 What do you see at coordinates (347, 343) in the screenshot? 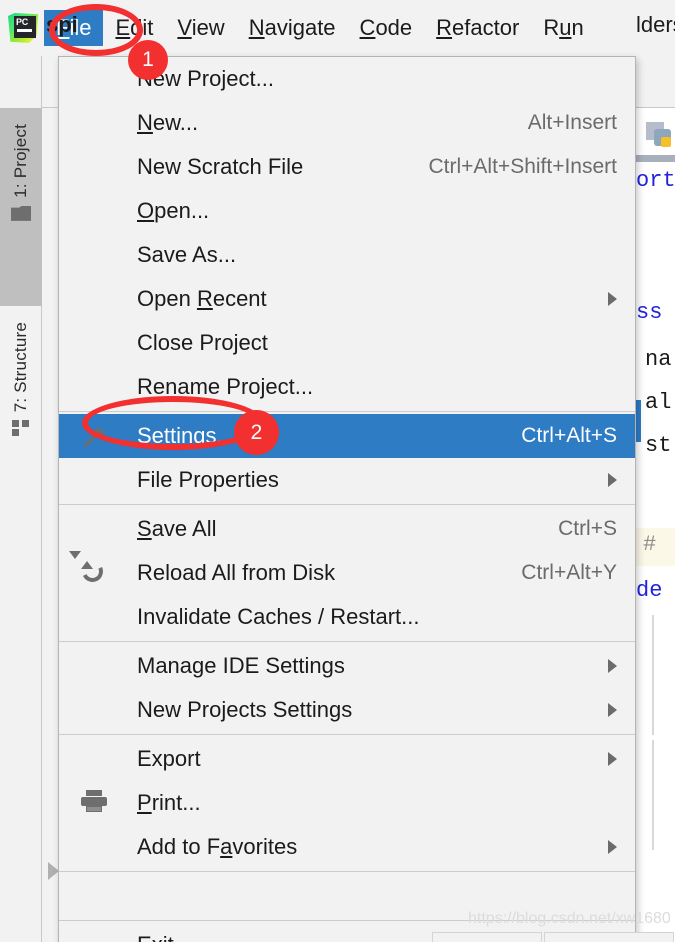
I see `menu-item-close-project: Close Project` at bounding box center [347, 343].